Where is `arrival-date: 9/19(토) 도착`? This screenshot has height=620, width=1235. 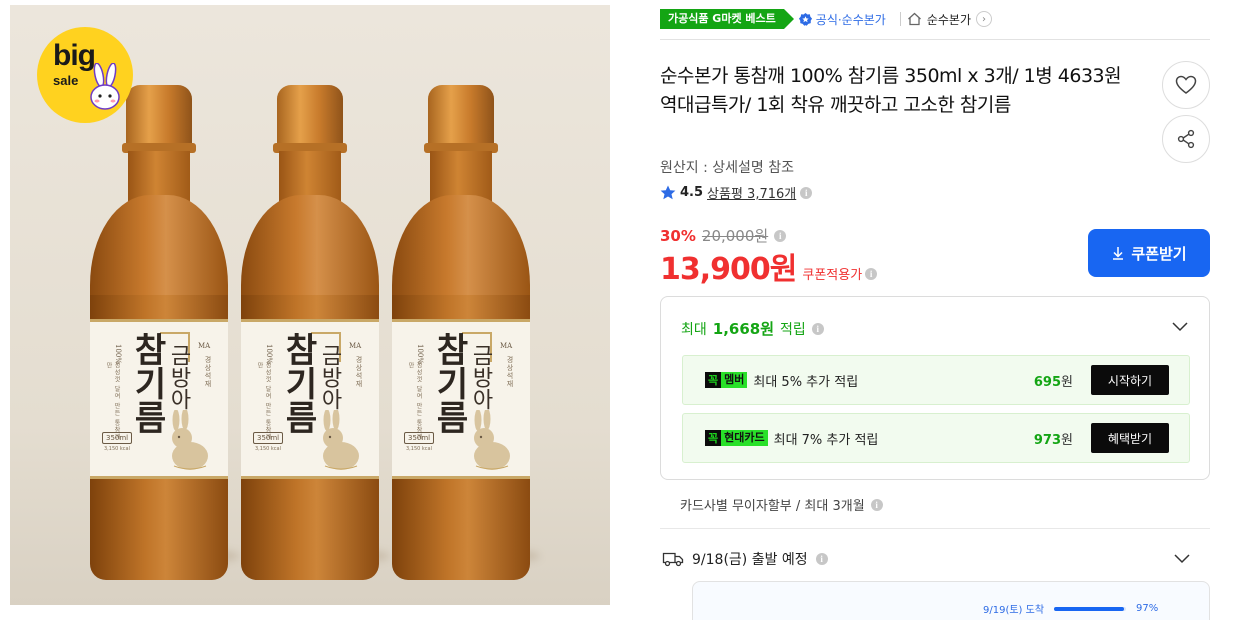 arrival-date: 9/19(토) 도착 is located at coordinates (1014, 610).